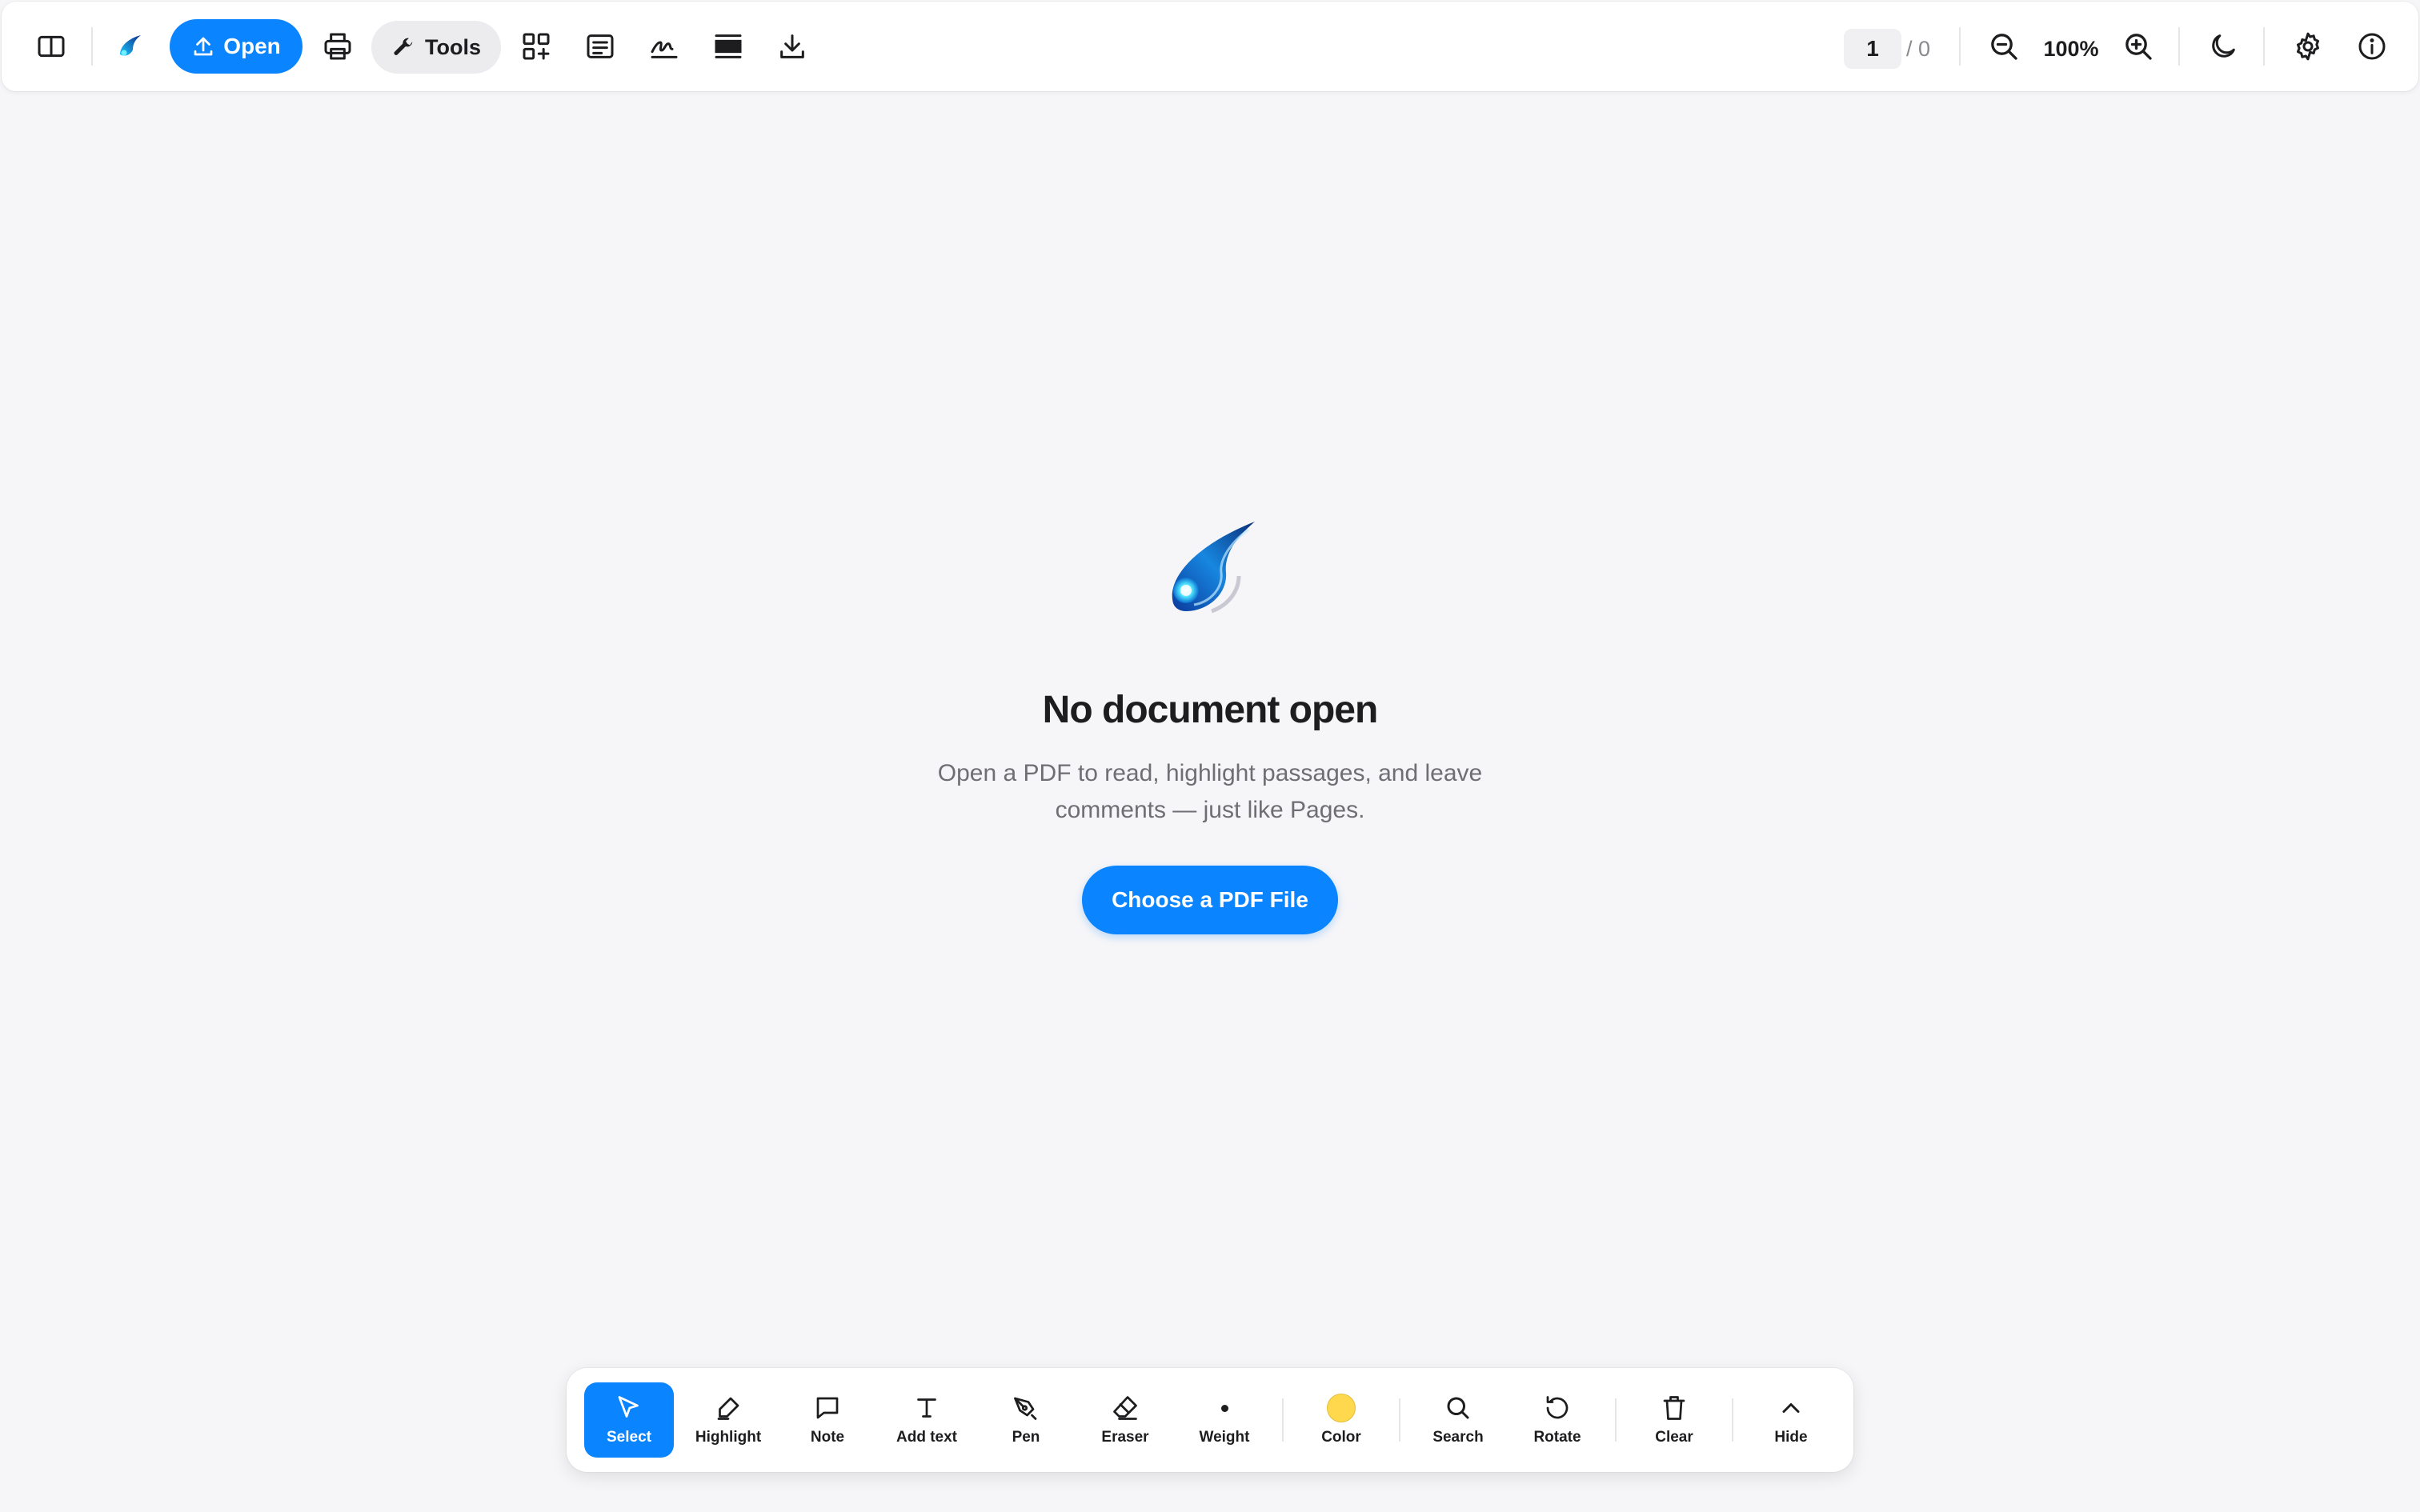 This screenshot has height=1512, width=2420. What do you see at coordinates (1458, 1408) in the screenshot?
I see `magnifier-icon` at bounding box center [1458, 1408].